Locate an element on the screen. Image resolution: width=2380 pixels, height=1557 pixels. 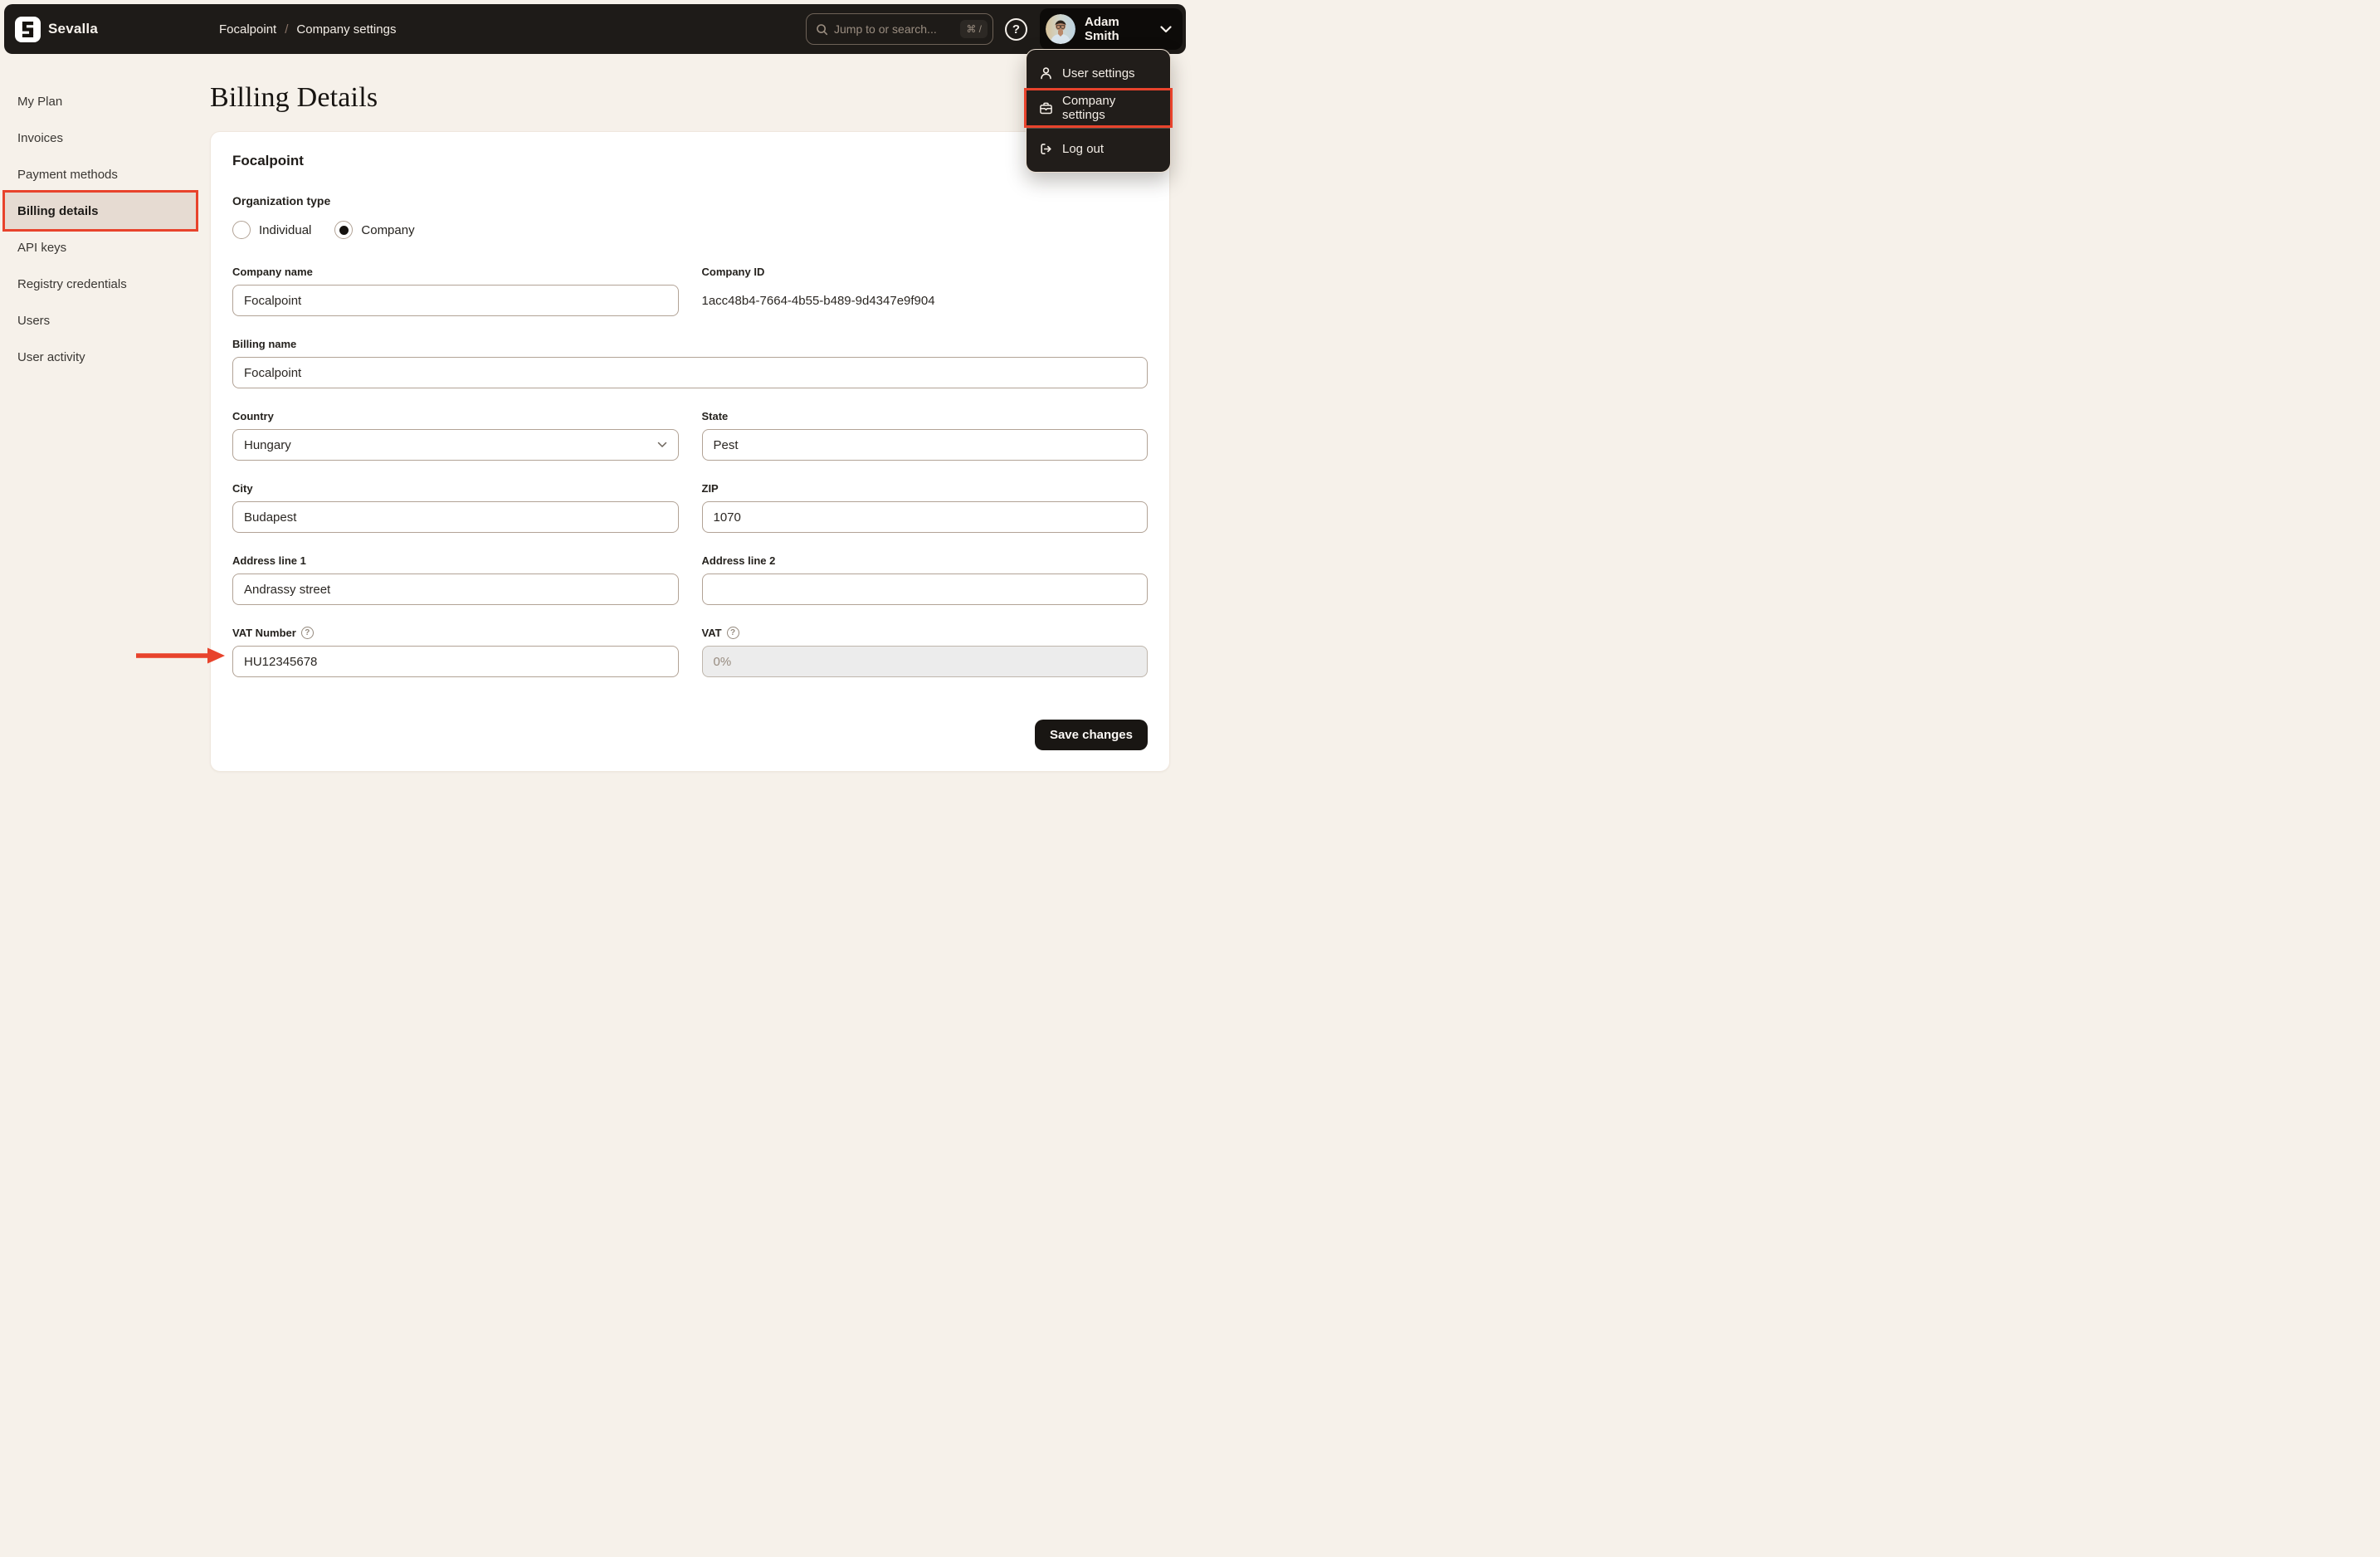
sidebar-item-users: Users is located at coordinates (105, 320).